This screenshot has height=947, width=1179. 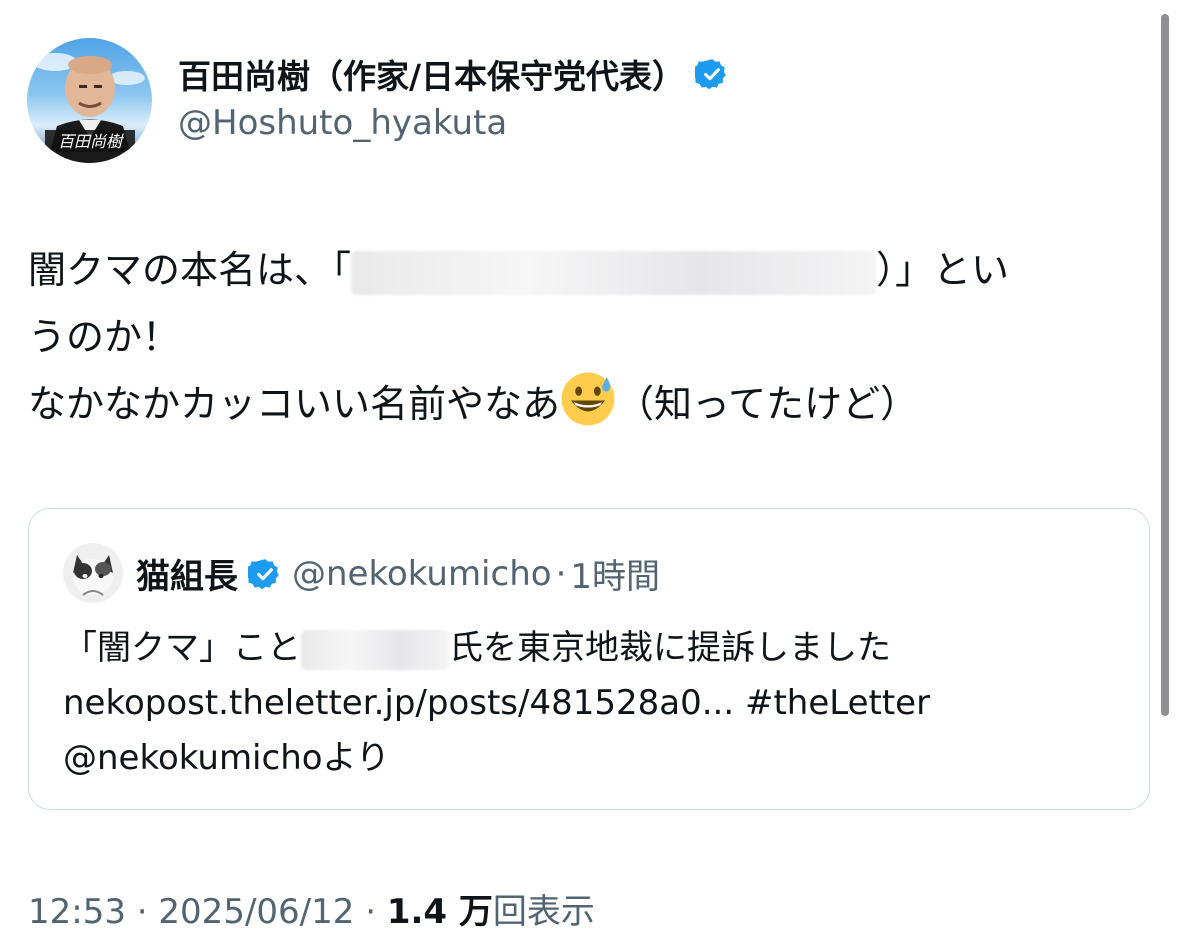 I want to click on tweet-meta: 12:53 · 2025/06/12 · 1.4 万回表示, so click(x=311, y=908).